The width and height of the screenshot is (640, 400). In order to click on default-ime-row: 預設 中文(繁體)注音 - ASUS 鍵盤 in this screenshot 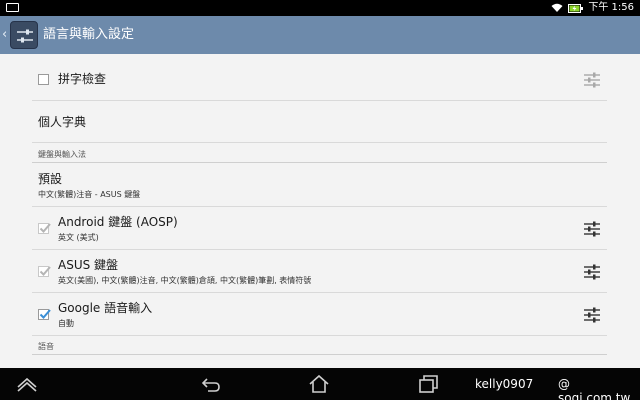, I will do `click(319, 185)`.